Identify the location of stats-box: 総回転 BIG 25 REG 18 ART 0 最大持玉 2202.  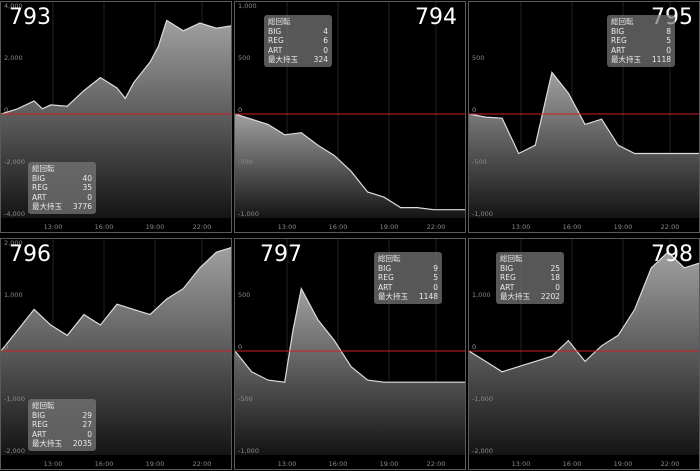
(530, 278).